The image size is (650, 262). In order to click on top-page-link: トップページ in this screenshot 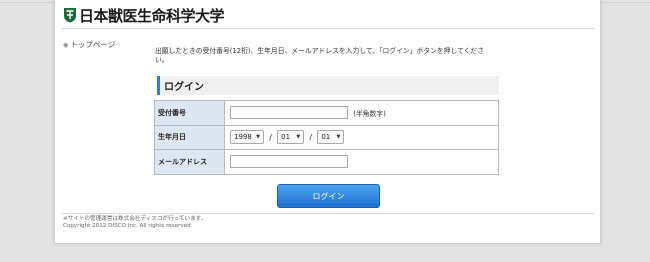, I will do `click(92, 44)`.